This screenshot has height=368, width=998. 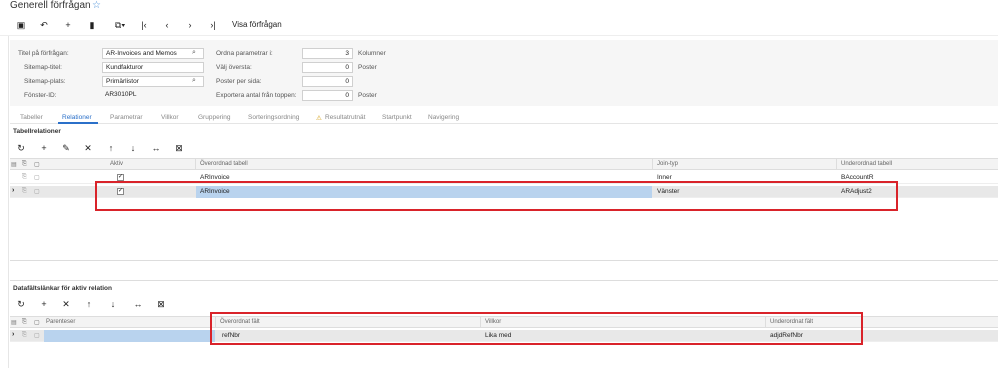 What do you see at coordinates (372, 53) in the screenshot?
I see `arrange-params-unit: Kolumner` at bounding box center [372, 53].